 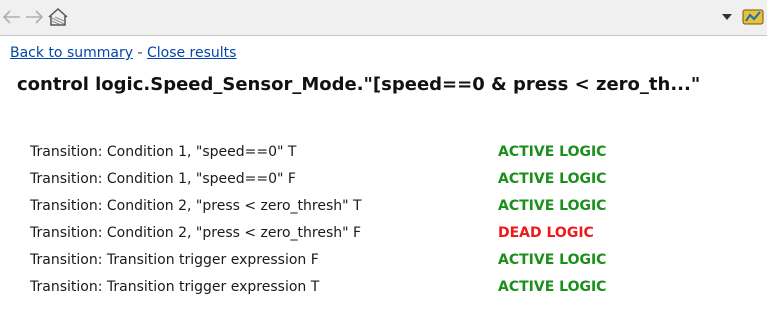 I want to click on home-icon, so click(x=58, y=17).